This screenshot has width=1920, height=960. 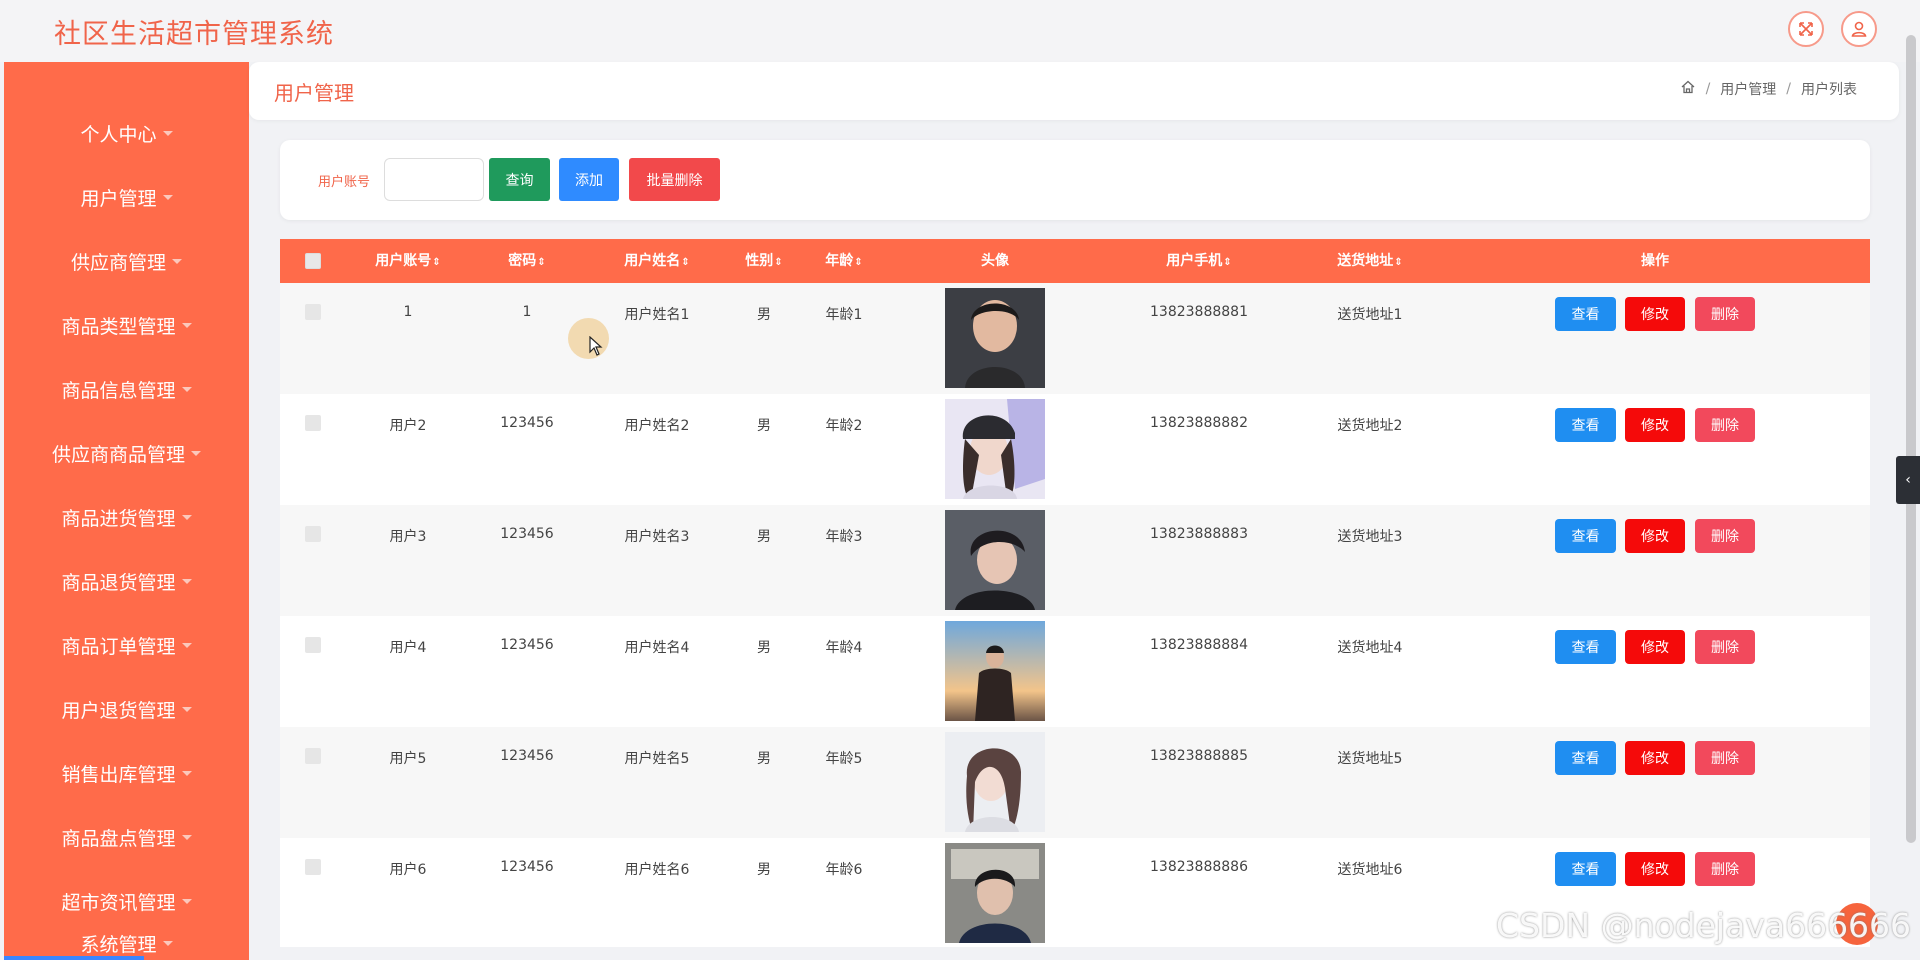 What do you see at coordinates (313, 261) in the screenshot?
I see `select-all-checkbox` at bounding box center [313, 261].